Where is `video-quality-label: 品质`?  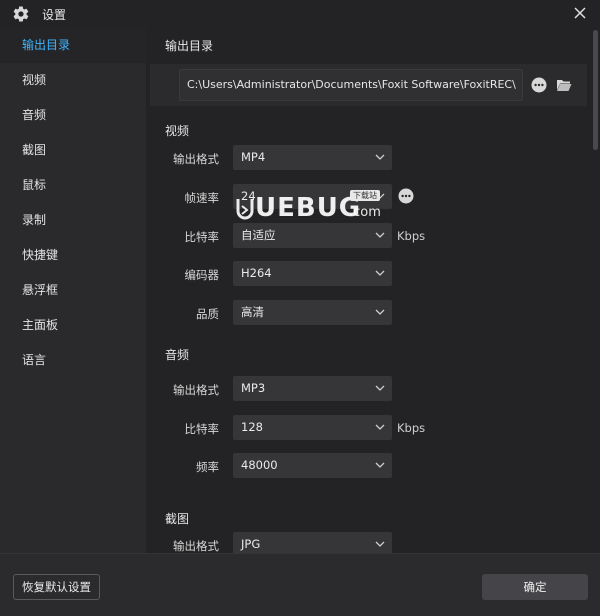 video-quality-label: 品质 is located at coordinates (207, 314).